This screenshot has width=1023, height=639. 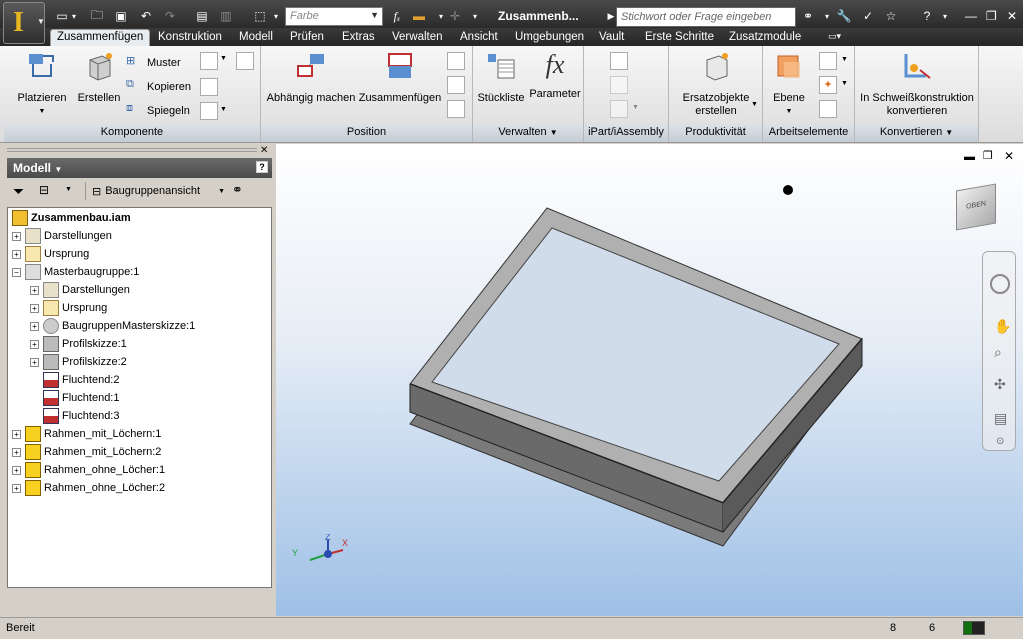 What do you see at coordinates (75, 272) in the screenshot?
I see `tree-node: − Masterbaugruppe:1` at bounding box center [75, 272].